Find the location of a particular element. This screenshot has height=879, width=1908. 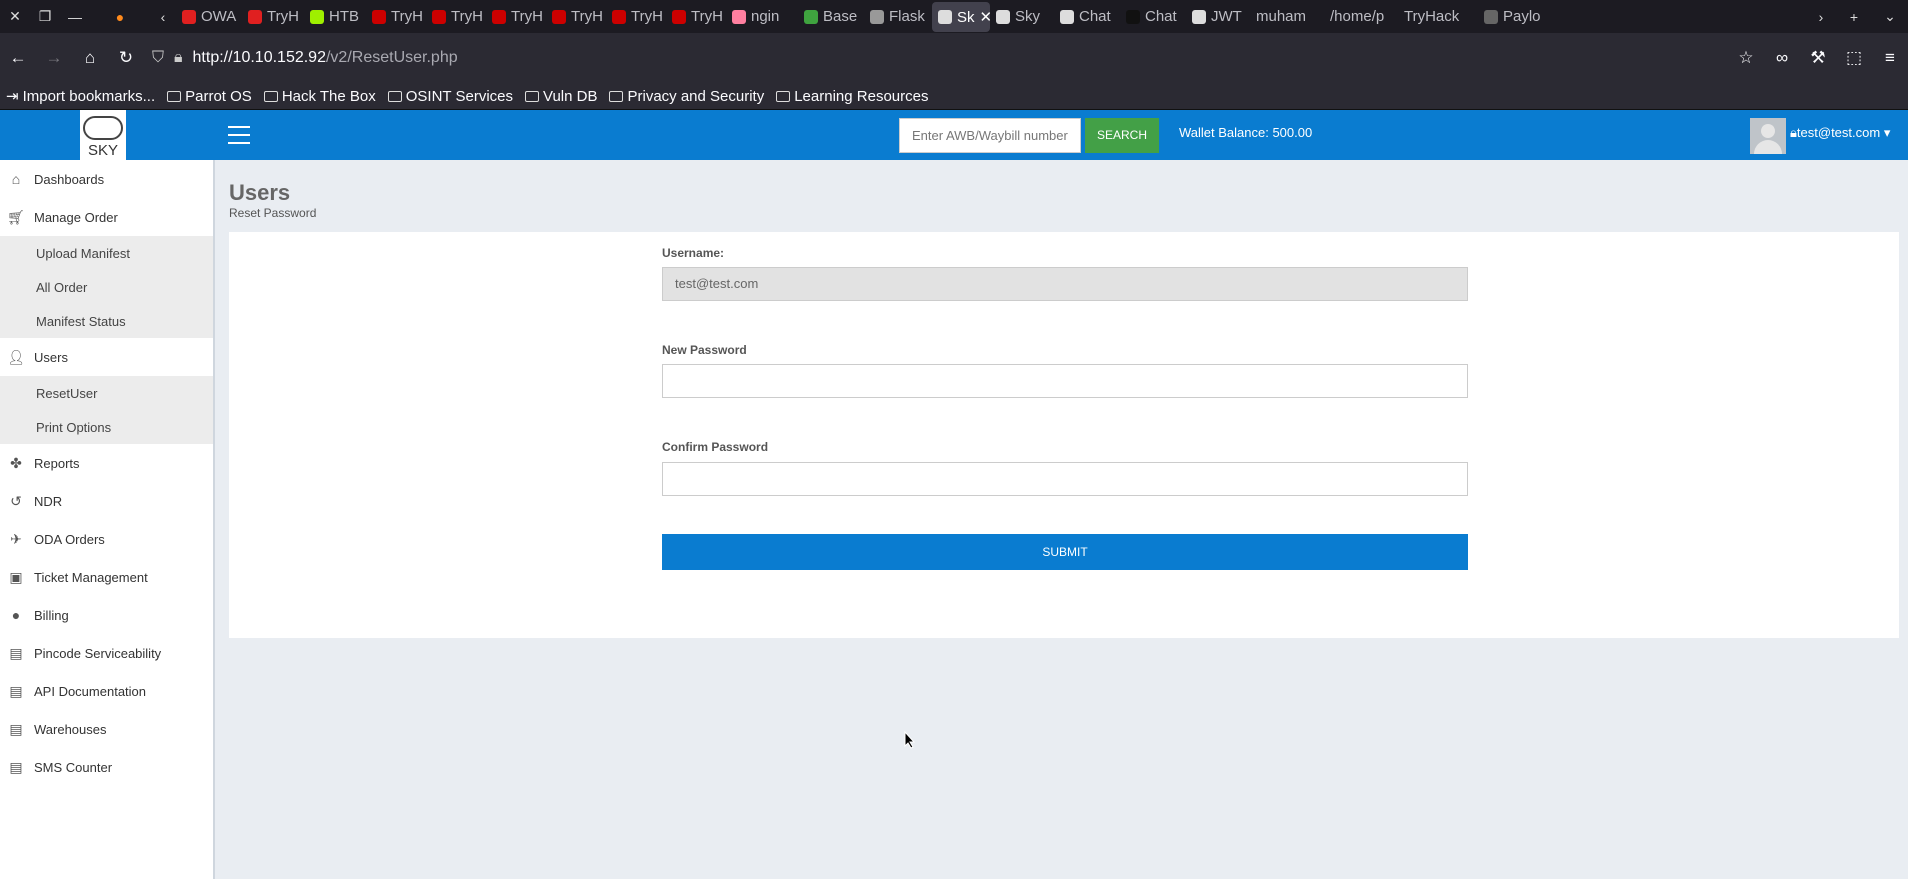

bookmark-hack-the-box: Hack The Box is located at coordinates (319, 96).